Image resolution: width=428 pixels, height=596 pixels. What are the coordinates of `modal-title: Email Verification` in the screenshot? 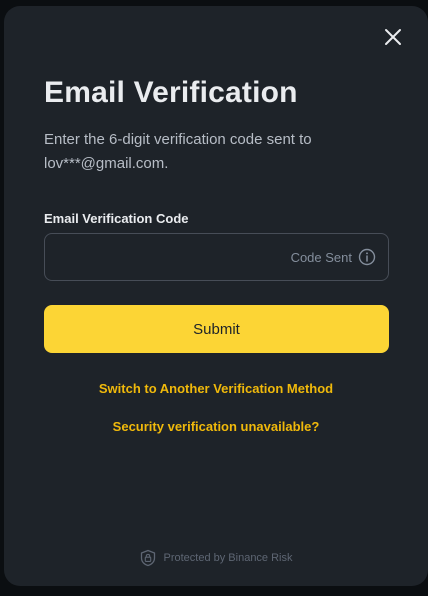 It's located at (171, 92).